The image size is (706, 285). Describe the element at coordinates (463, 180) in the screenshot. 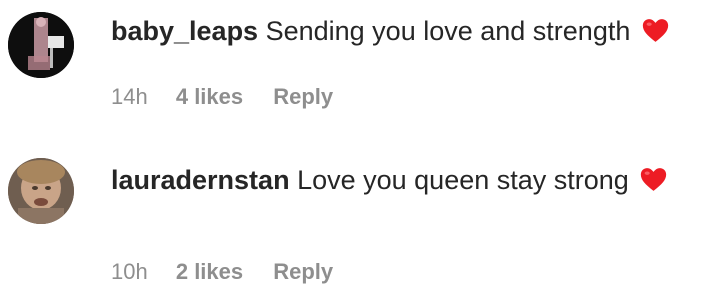

I see `comment-body: Love you queen stay strong` at that location.